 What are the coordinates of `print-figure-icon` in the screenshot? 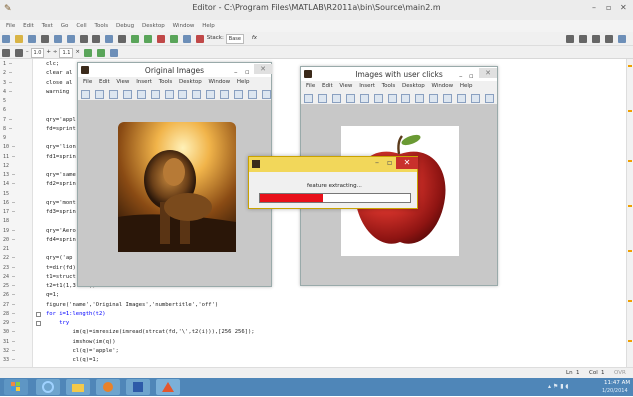 It's located at (350, 98).